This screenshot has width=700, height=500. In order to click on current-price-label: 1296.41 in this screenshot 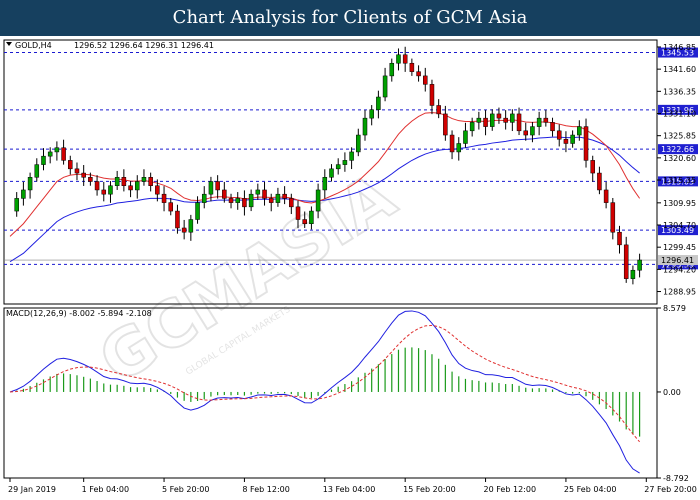, I will do `click(677, 260)`.